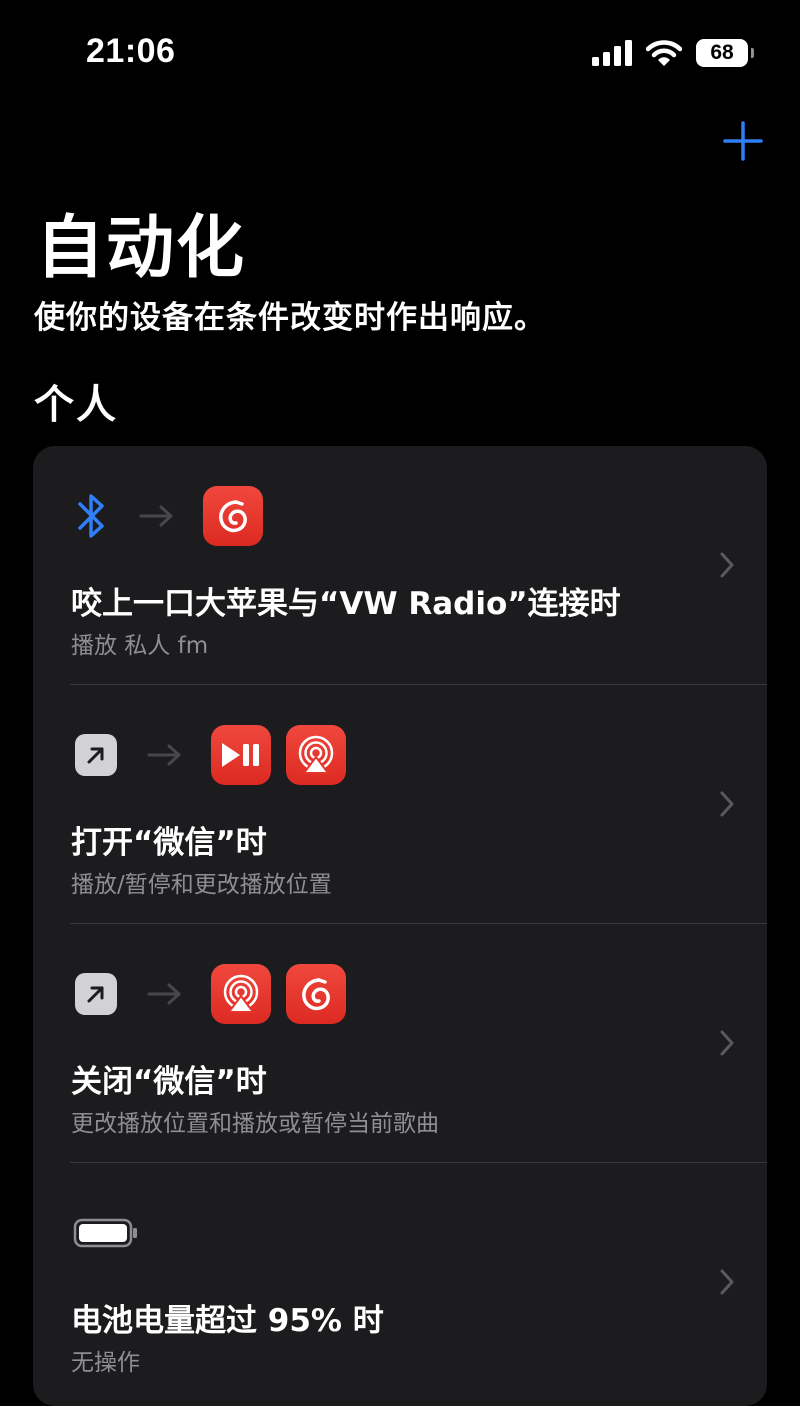 This screenshot has width=800, height=1406. Describe the element at coordinates (722, 52) in the screenshot. I see `battery-level: 68` at that location.